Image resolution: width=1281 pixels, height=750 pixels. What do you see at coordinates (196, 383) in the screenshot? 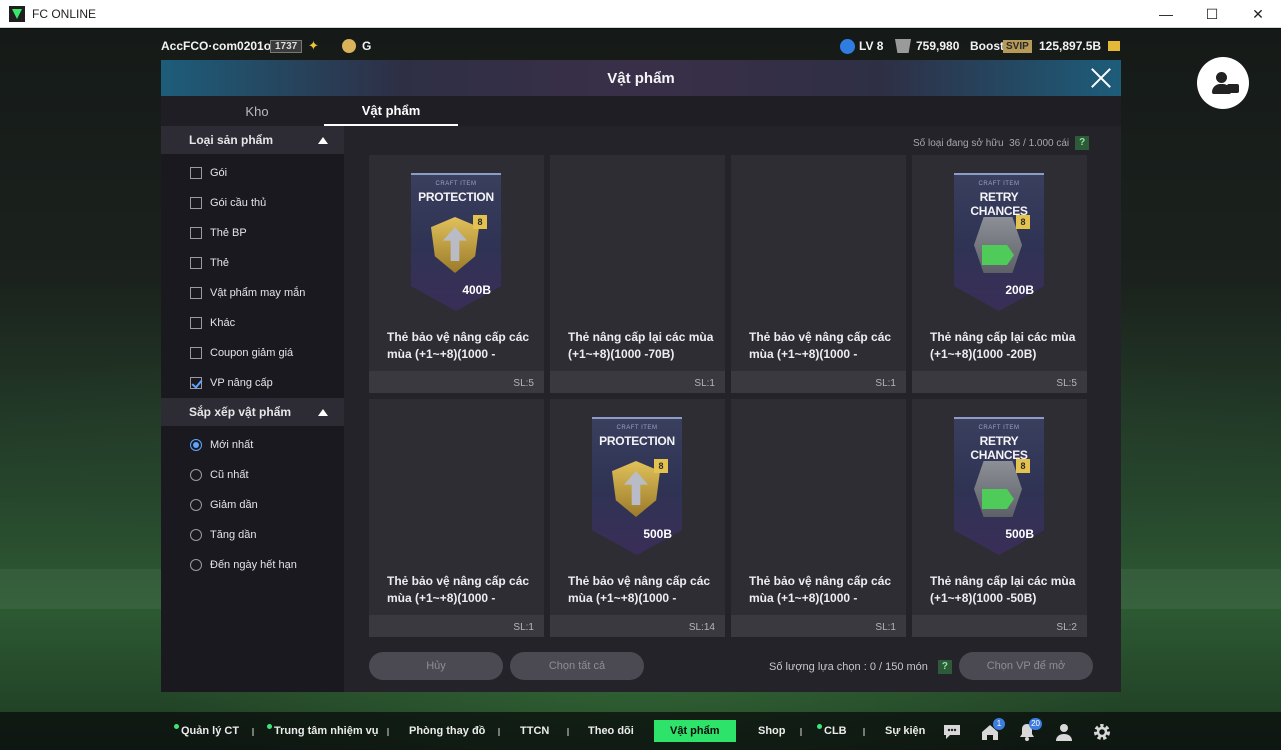
I see `checkbox-checked-icon` at bounding box center [196, 383].